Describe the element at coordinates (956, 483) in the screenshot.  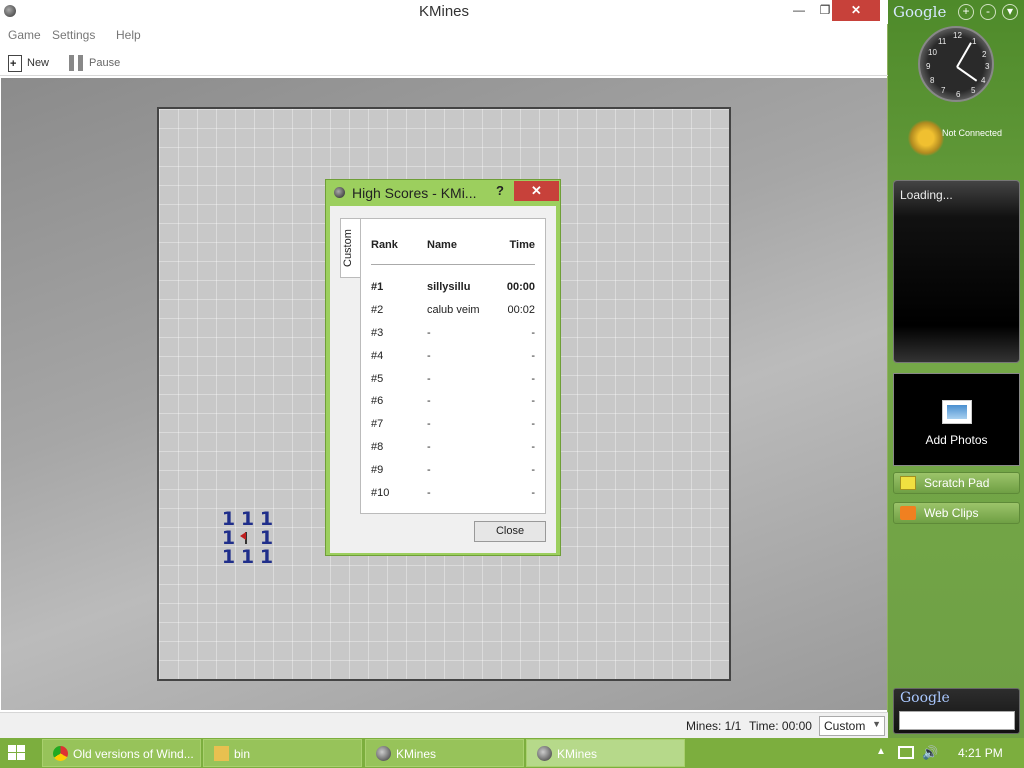
I see `scratch-pad-gadget: Scratch Pad` at that location.